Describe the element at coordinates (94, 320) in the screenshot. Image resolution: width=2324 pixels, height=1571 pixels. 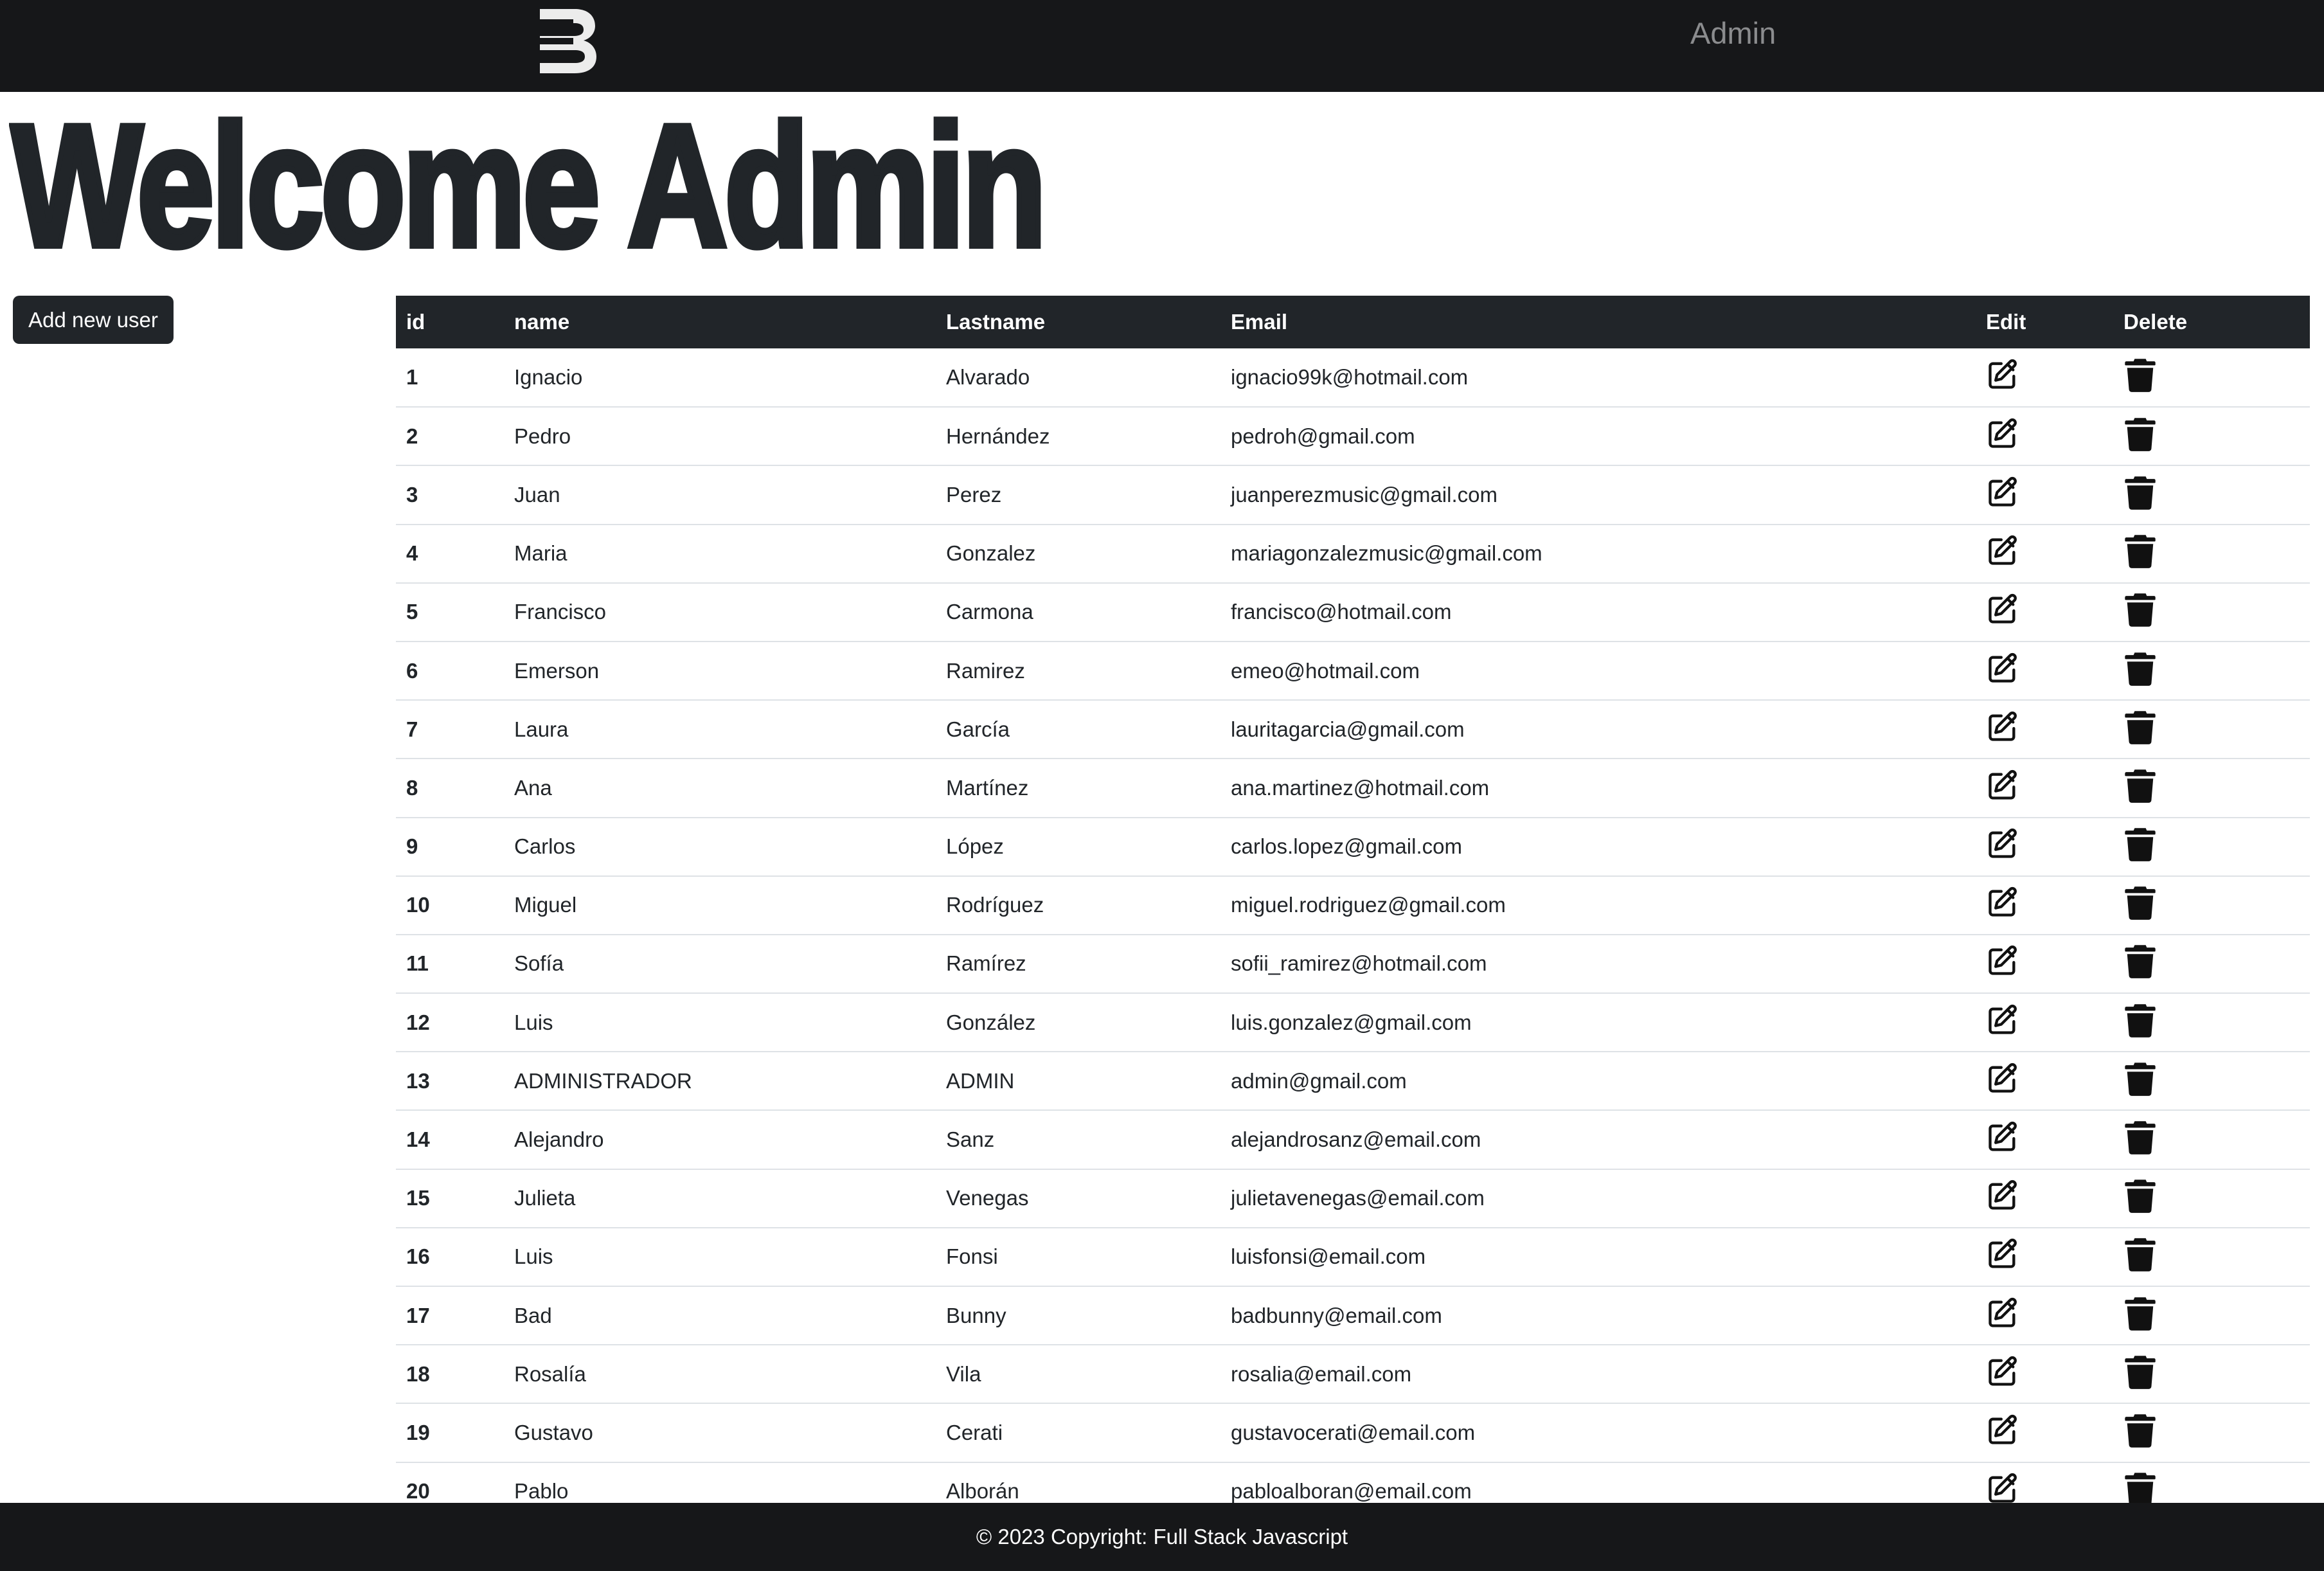
I see `add-new-user-button: Add new user` at that location.